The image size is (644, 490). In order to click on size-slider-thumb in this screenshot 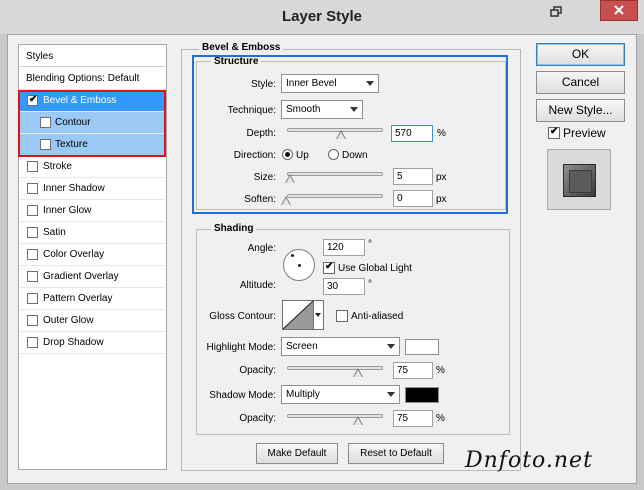, I will do `click(290, 178)`.